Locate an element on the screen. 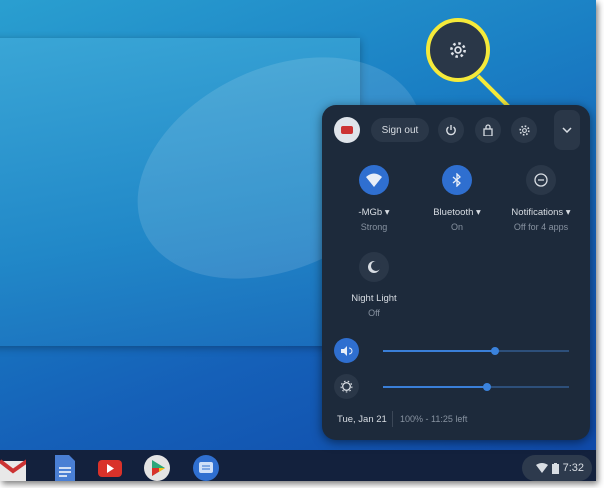 The width and height of the screenshot is (604, 488). sign-out-button: Sign out is located at coordinates (400, 130).